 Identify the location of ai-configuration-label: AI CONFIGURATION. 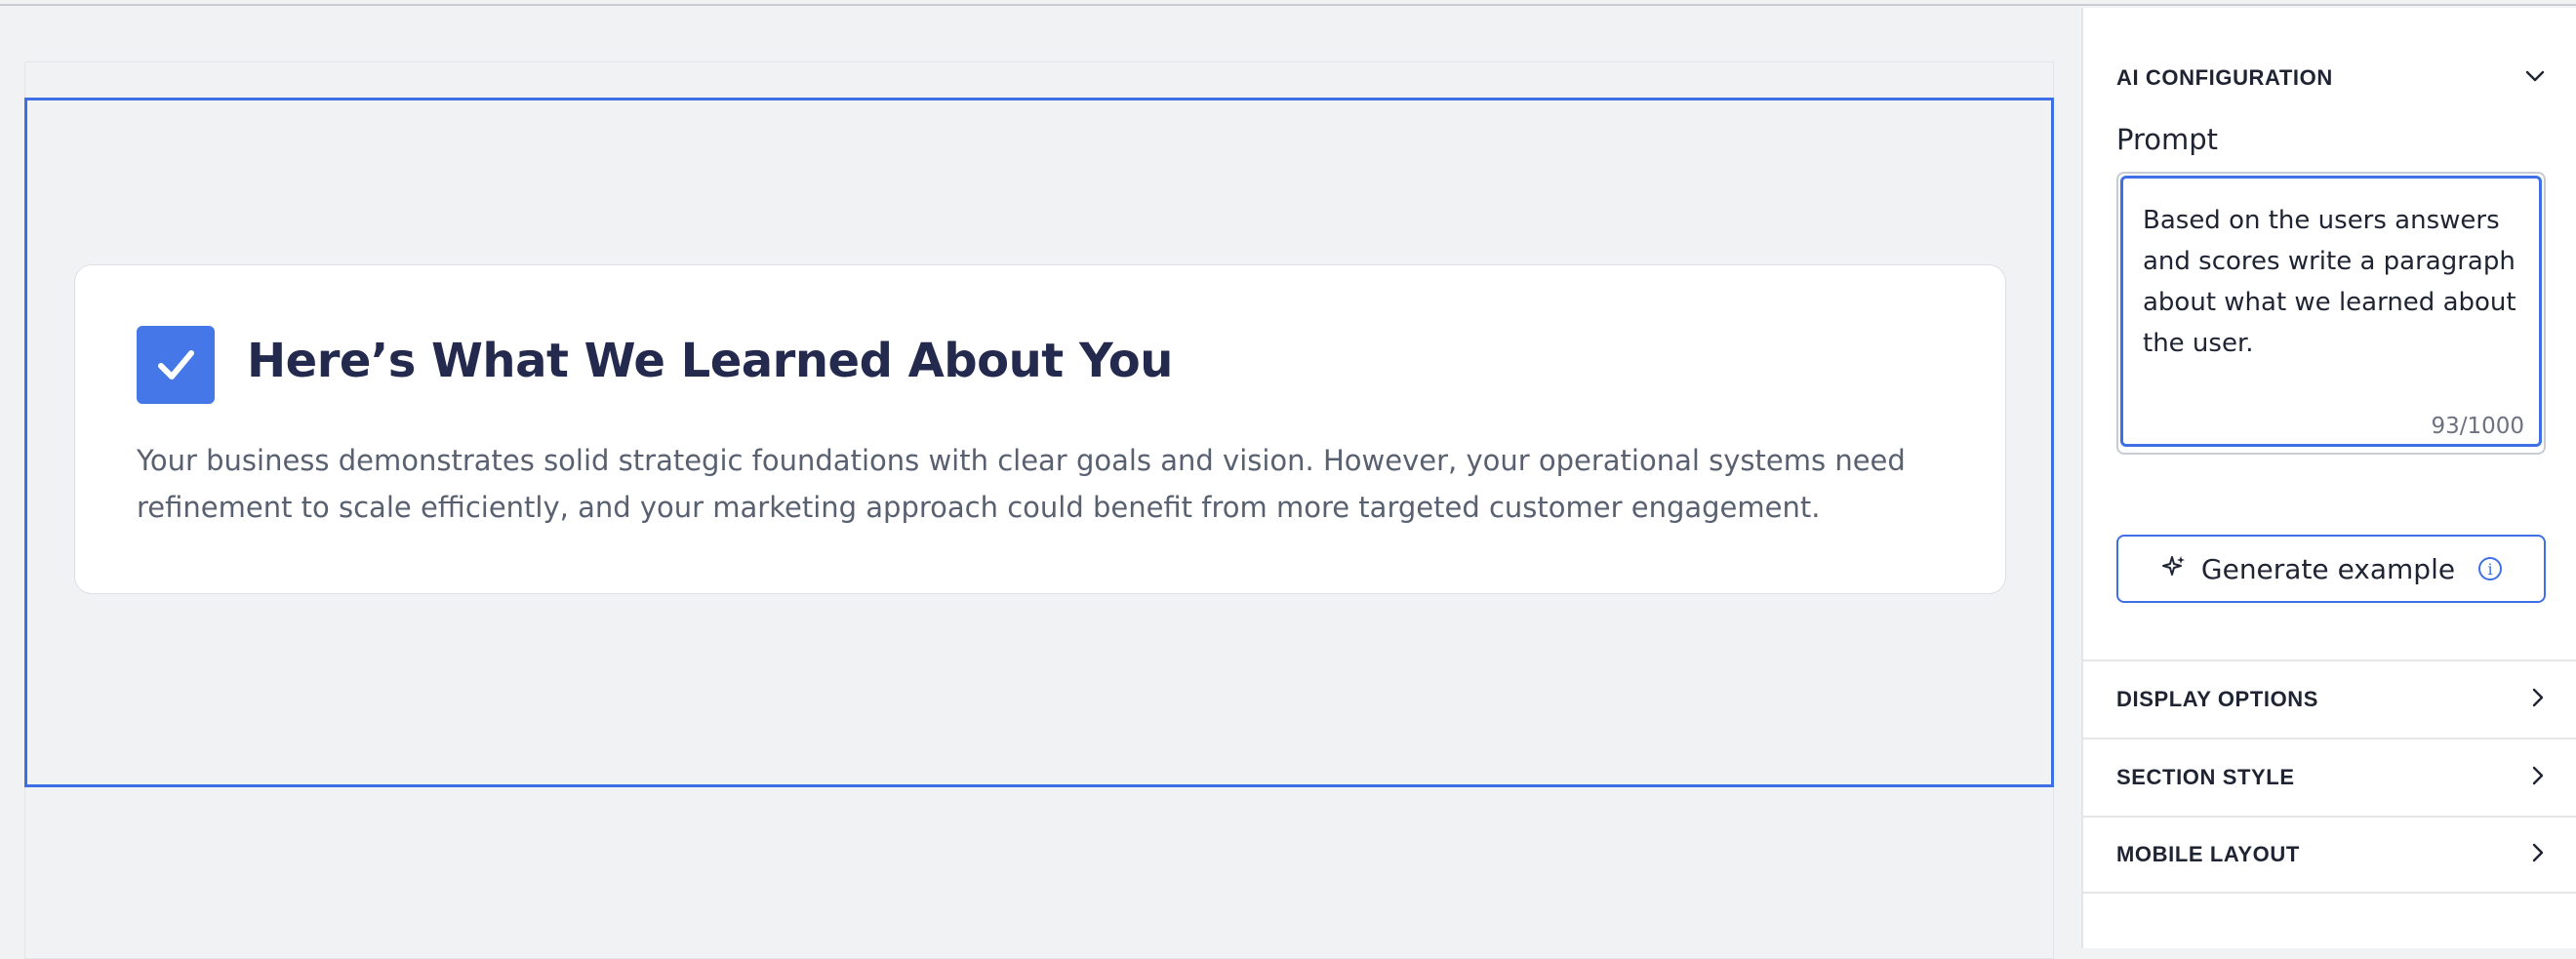
(2224, 77).